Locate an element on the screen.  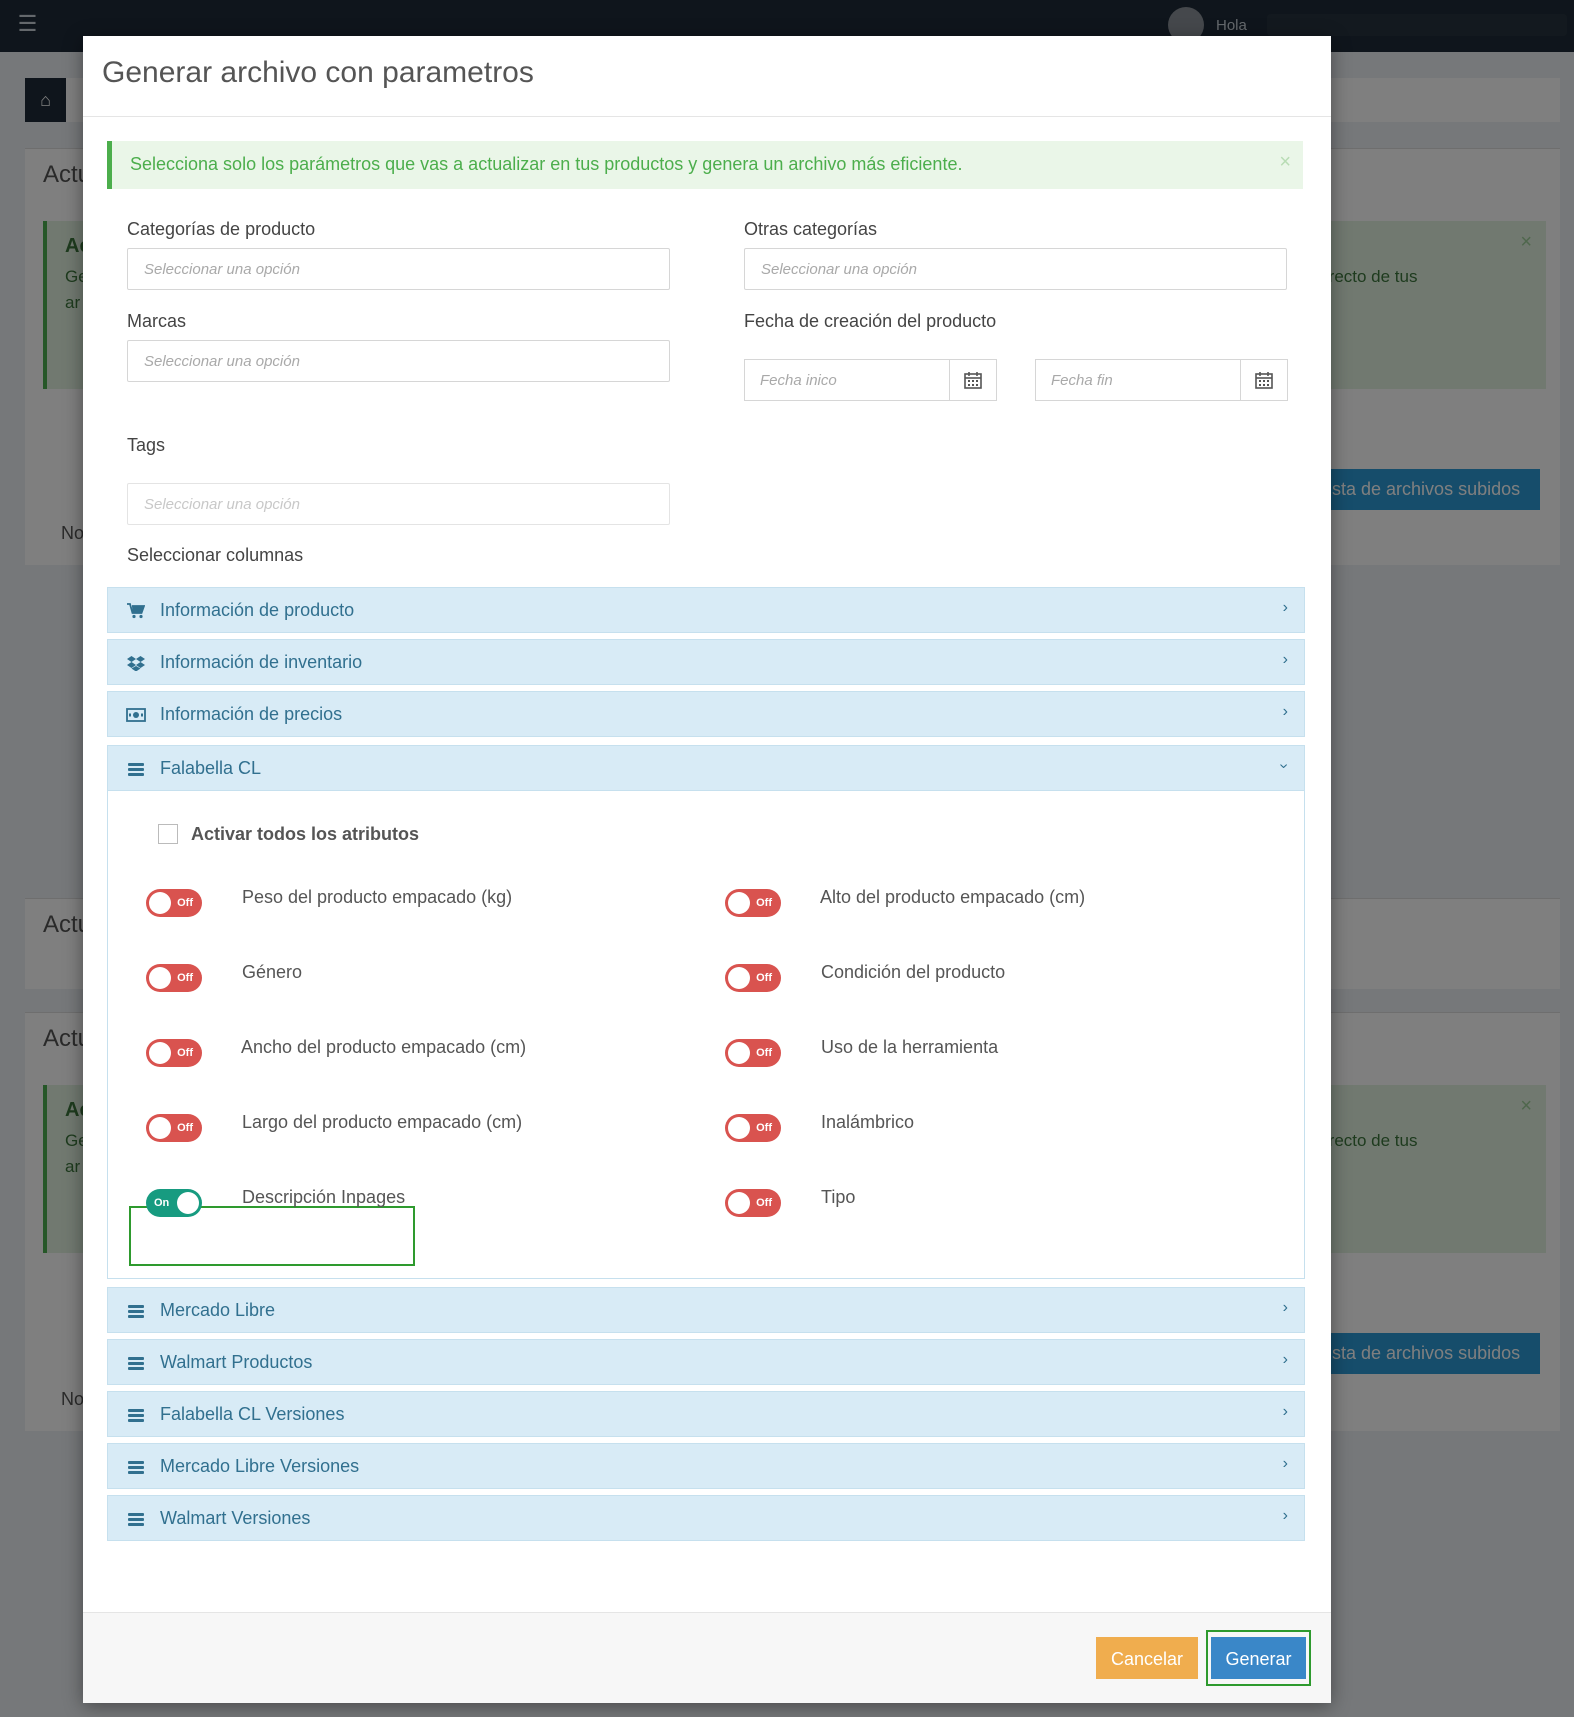
toggle-ancho-empacado: Off is located at coordinates (174, 1053).